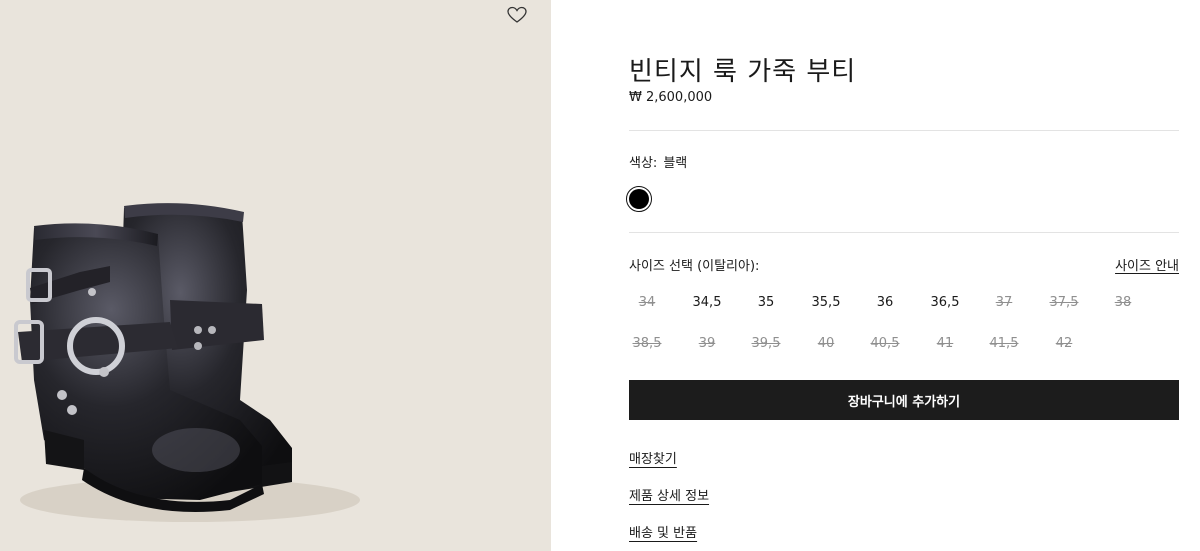 Image resolution: width=1200 pixels, height=551 pixels. What do you see at coordinates (826, 343) in the screenshot?
I see `size-option-40: 40` at bounding box center [826, 343].